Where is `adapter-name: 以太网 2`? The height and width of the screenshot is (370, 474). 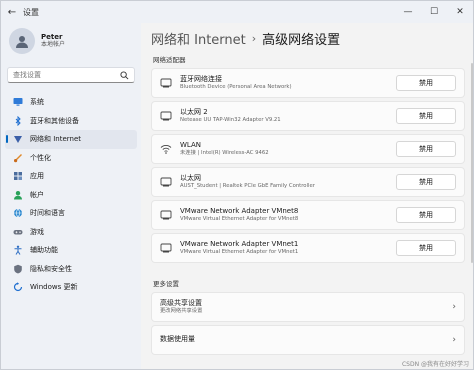 adapter-name: 以太网 2 is located at coordinates (194, 112).